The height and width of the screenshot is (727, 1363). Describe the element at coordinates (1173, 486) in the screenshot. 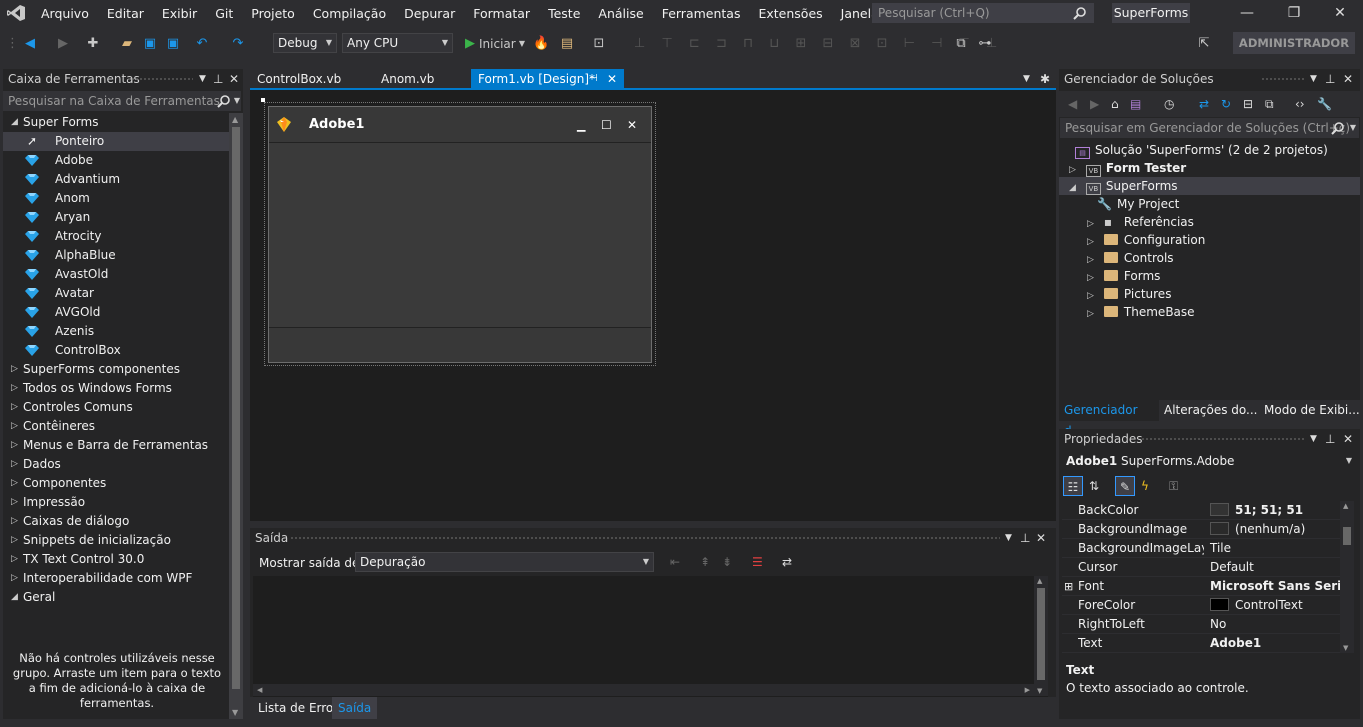

I see `property-pages-icon: ⚿` at that location.